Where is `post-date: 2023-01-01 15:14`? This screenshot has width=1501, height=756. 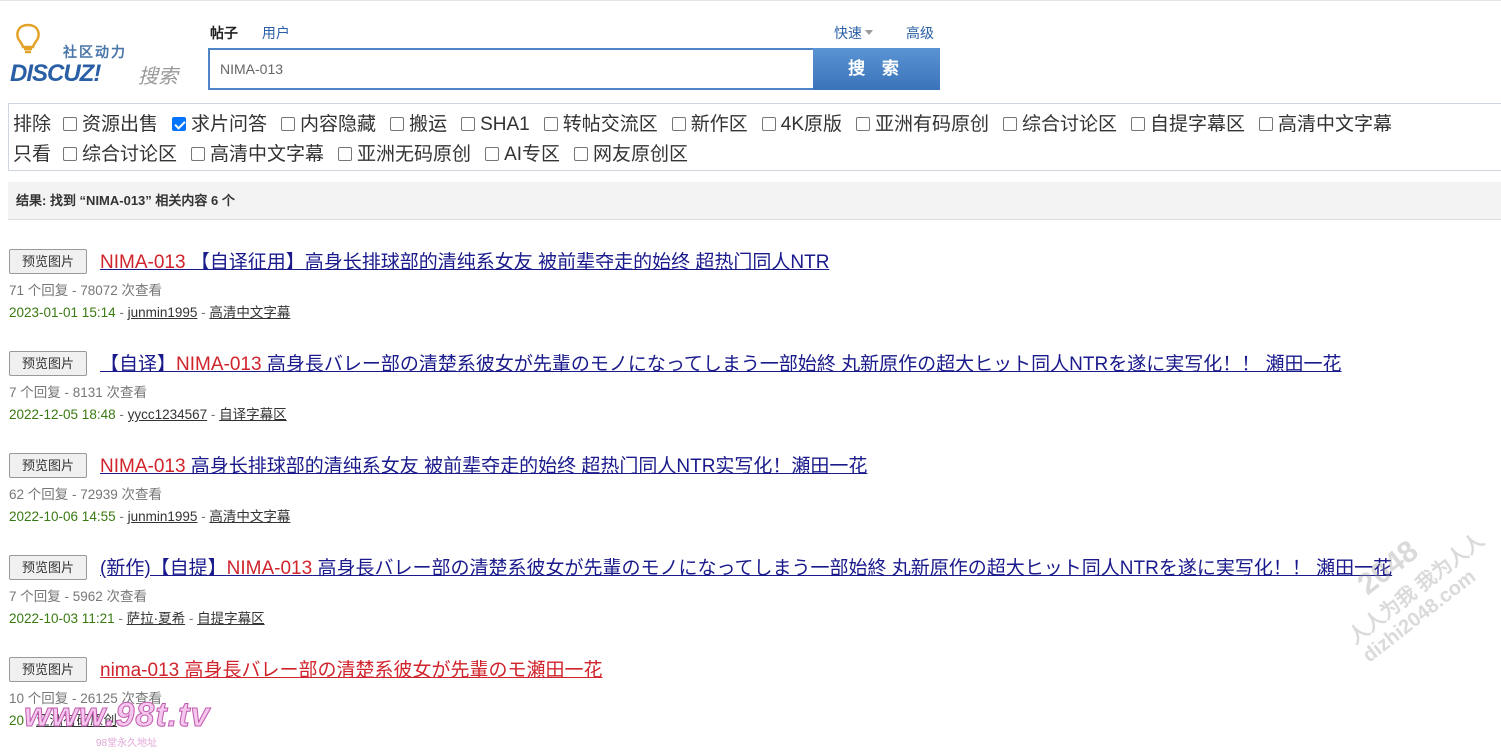 post-date: 2023-01-01 15:14 is located at coordinates (62, 312).